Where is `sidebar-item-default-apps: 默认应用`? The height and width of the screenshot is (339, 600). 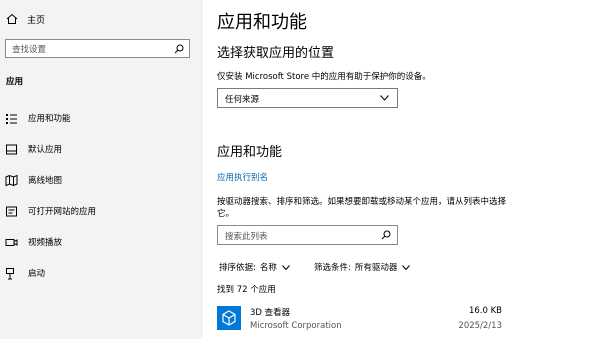
sidebar-item-default-apps: 默认应用 is located at coordinates (101, 149).